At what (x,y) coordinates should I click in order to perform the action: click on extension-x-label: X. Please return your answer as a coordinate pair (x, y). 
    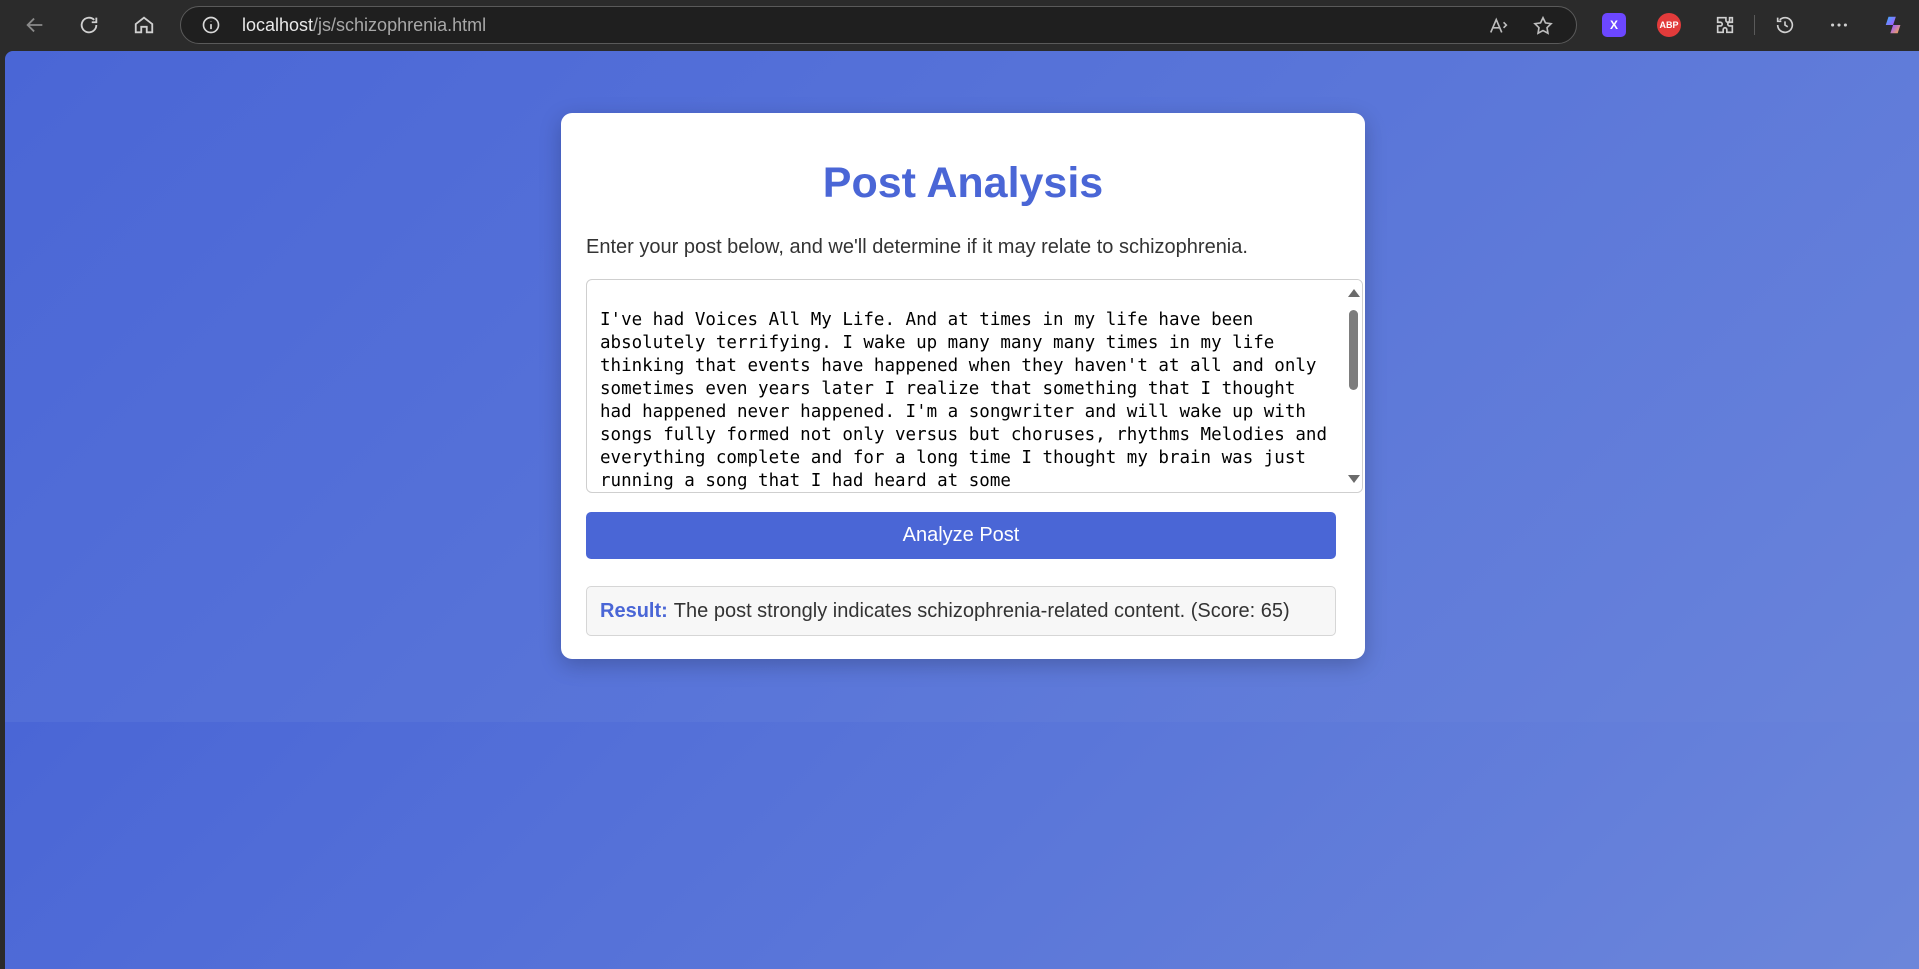
    Looking at the image, I should click on (1613, 25).